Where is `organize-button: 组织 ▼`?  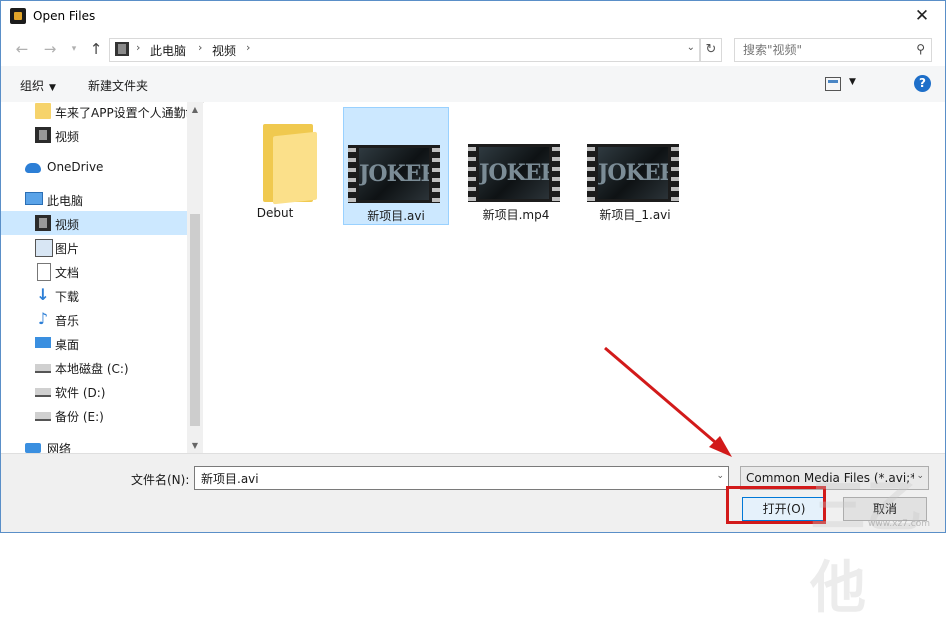 organize-button: 组织 ▼ is located at coordinates (38, 85).